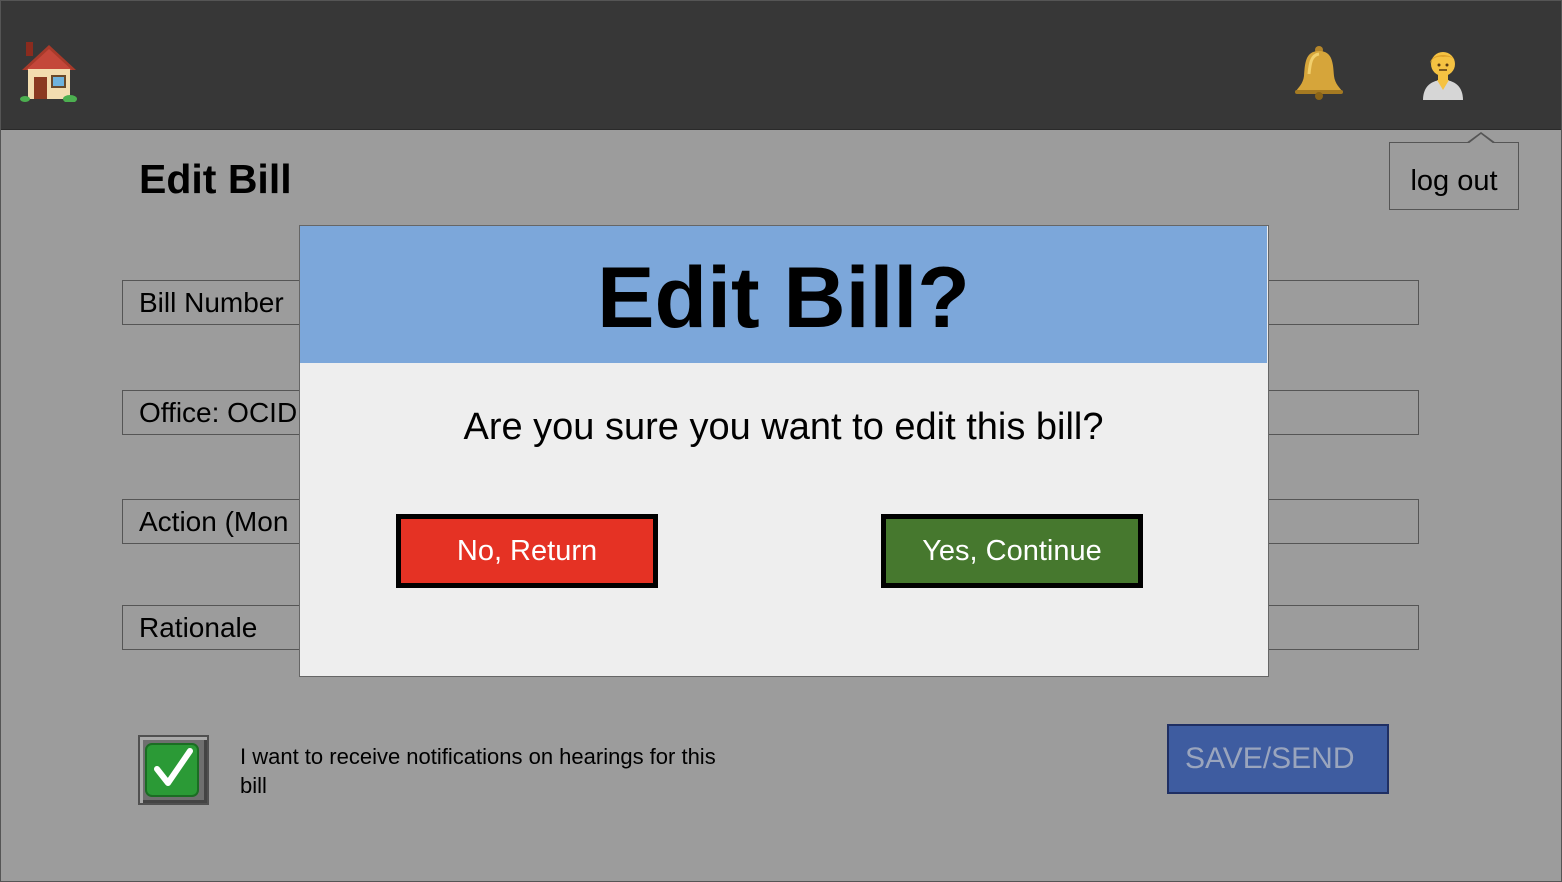  I want to click on bell-icon, so click(1319, 73).